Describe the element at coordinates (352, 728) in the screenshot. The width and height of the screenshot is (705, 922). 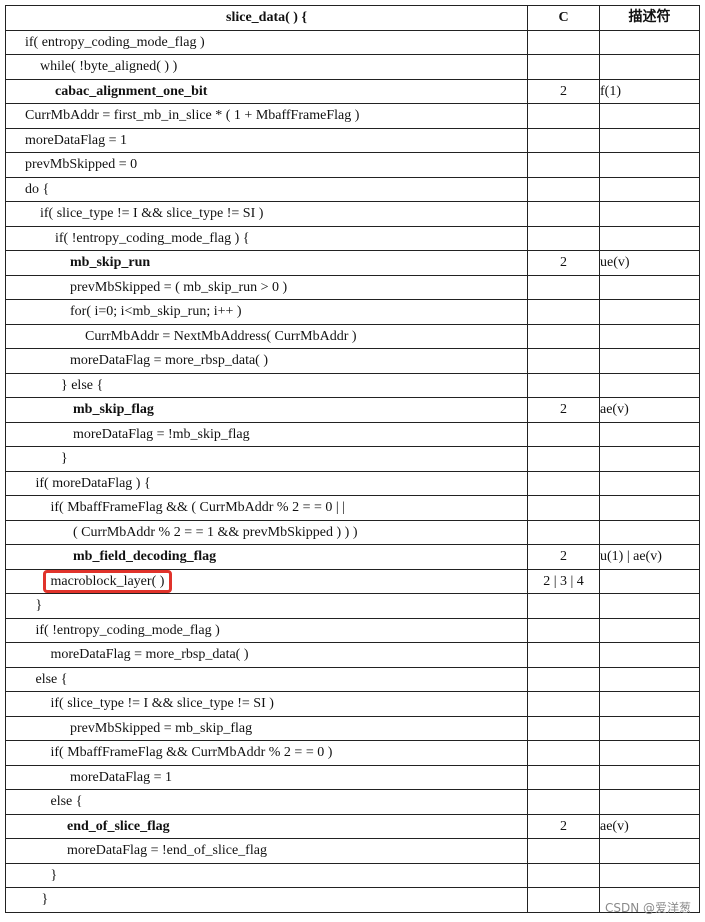
I see `table-row: prevMbSkipped = mb_skip_flag` at that location.